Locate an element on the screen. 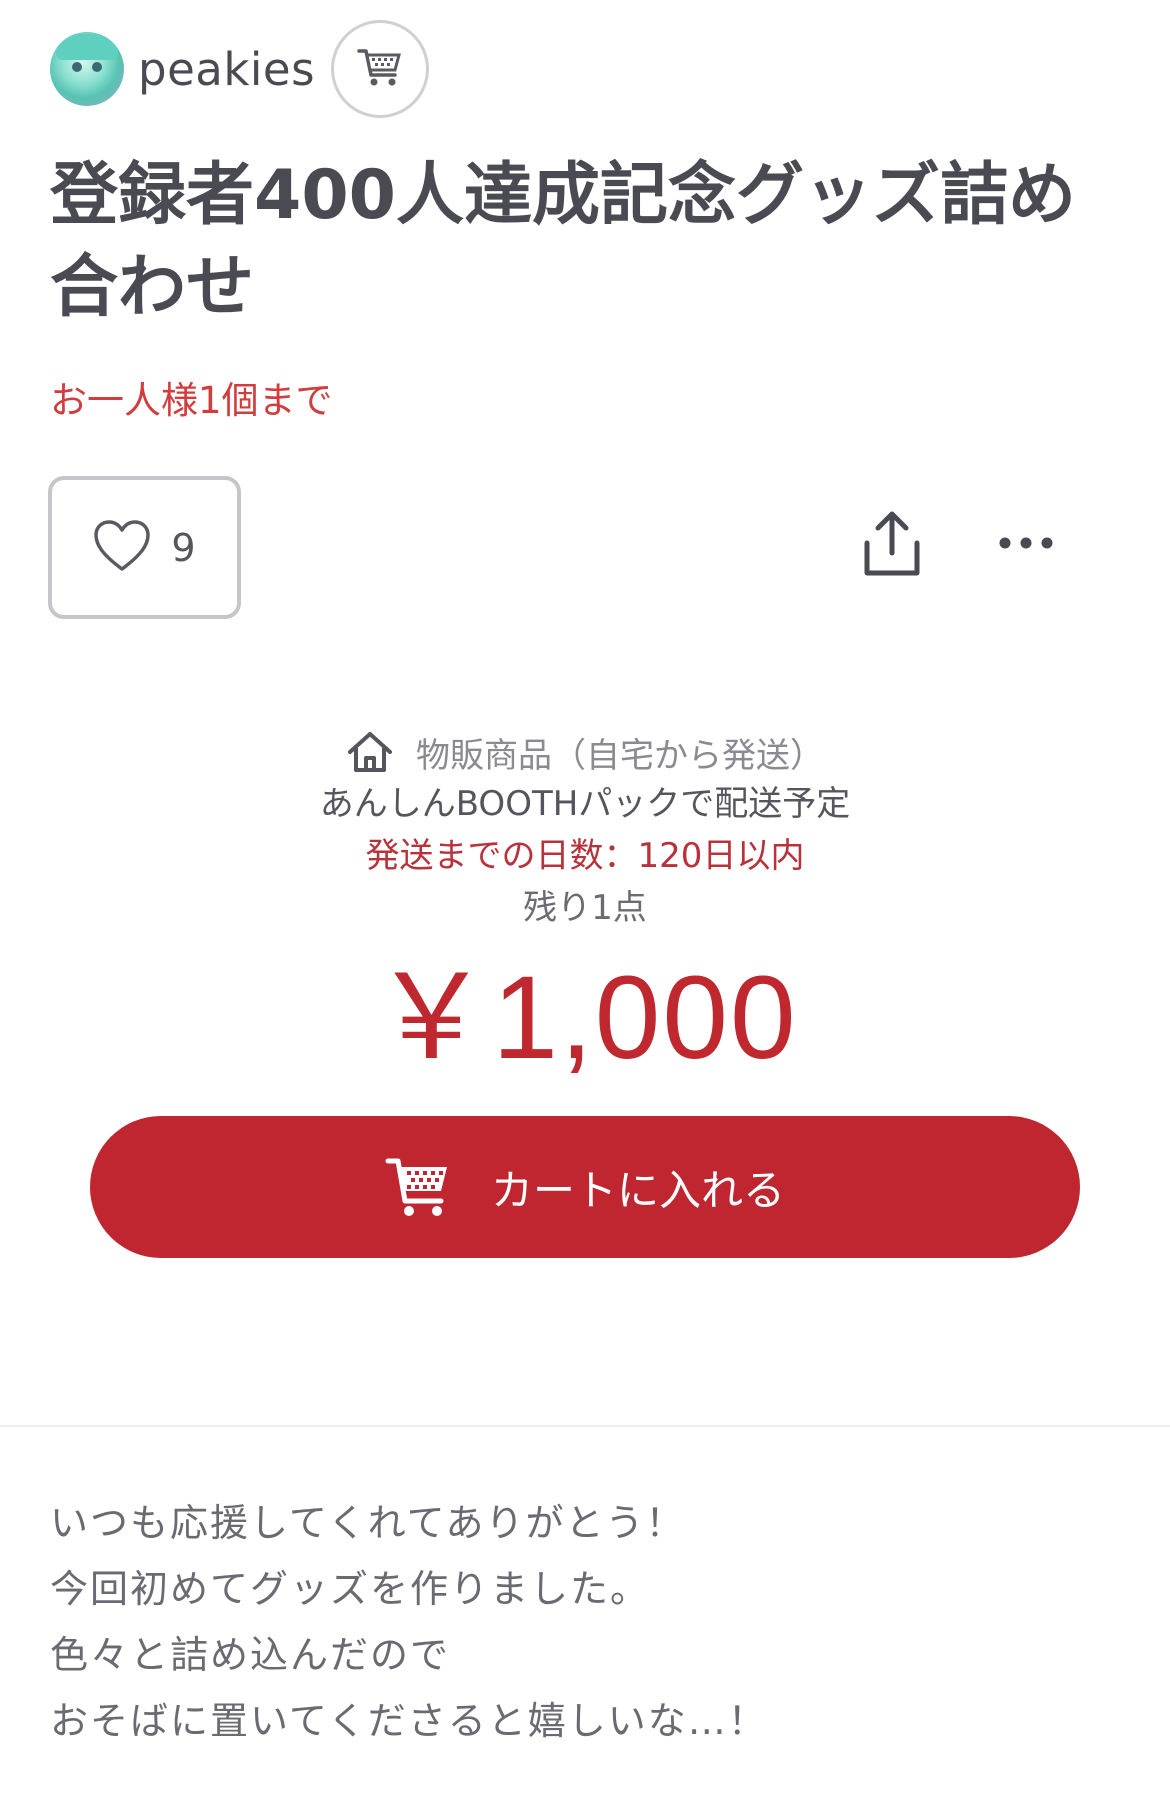 The width and height of the screenshot is (1170, 1798). item-type-line: 物販商品（自宅から発送） is located at coordinates (585, 752).